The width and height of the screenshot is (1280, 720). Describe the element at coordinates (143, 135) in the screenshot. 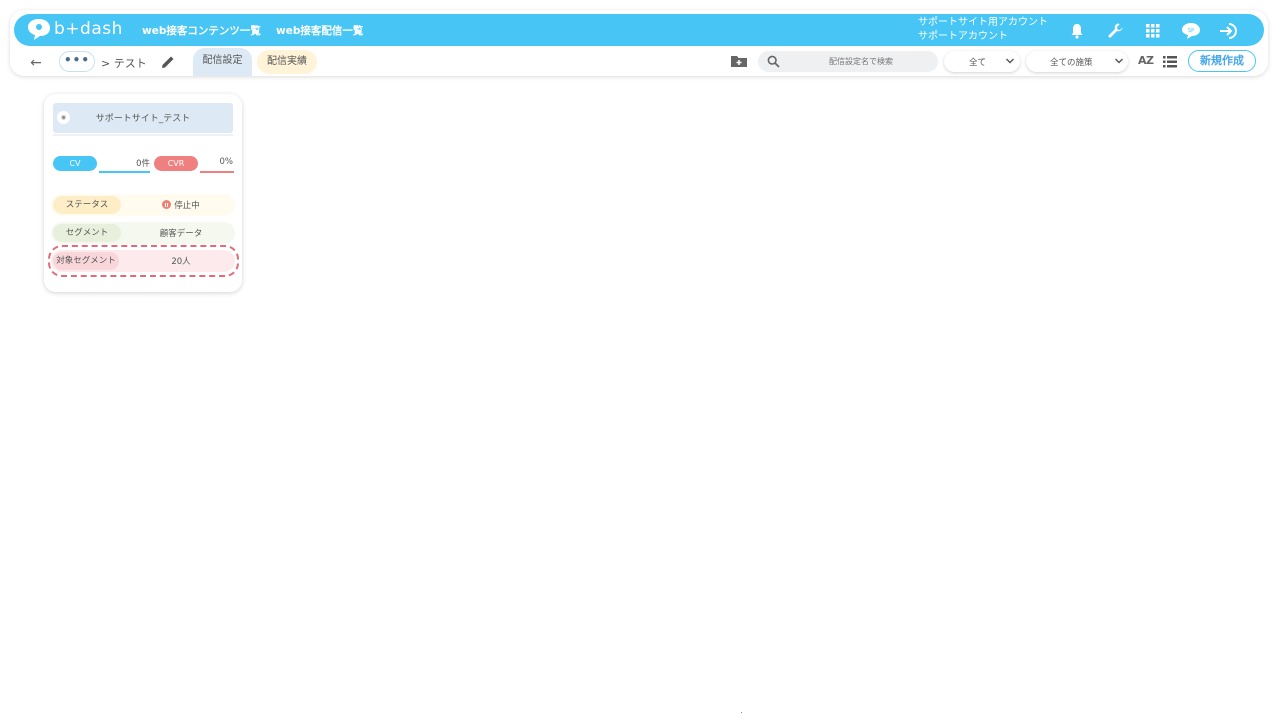

I see `divider` at that location.